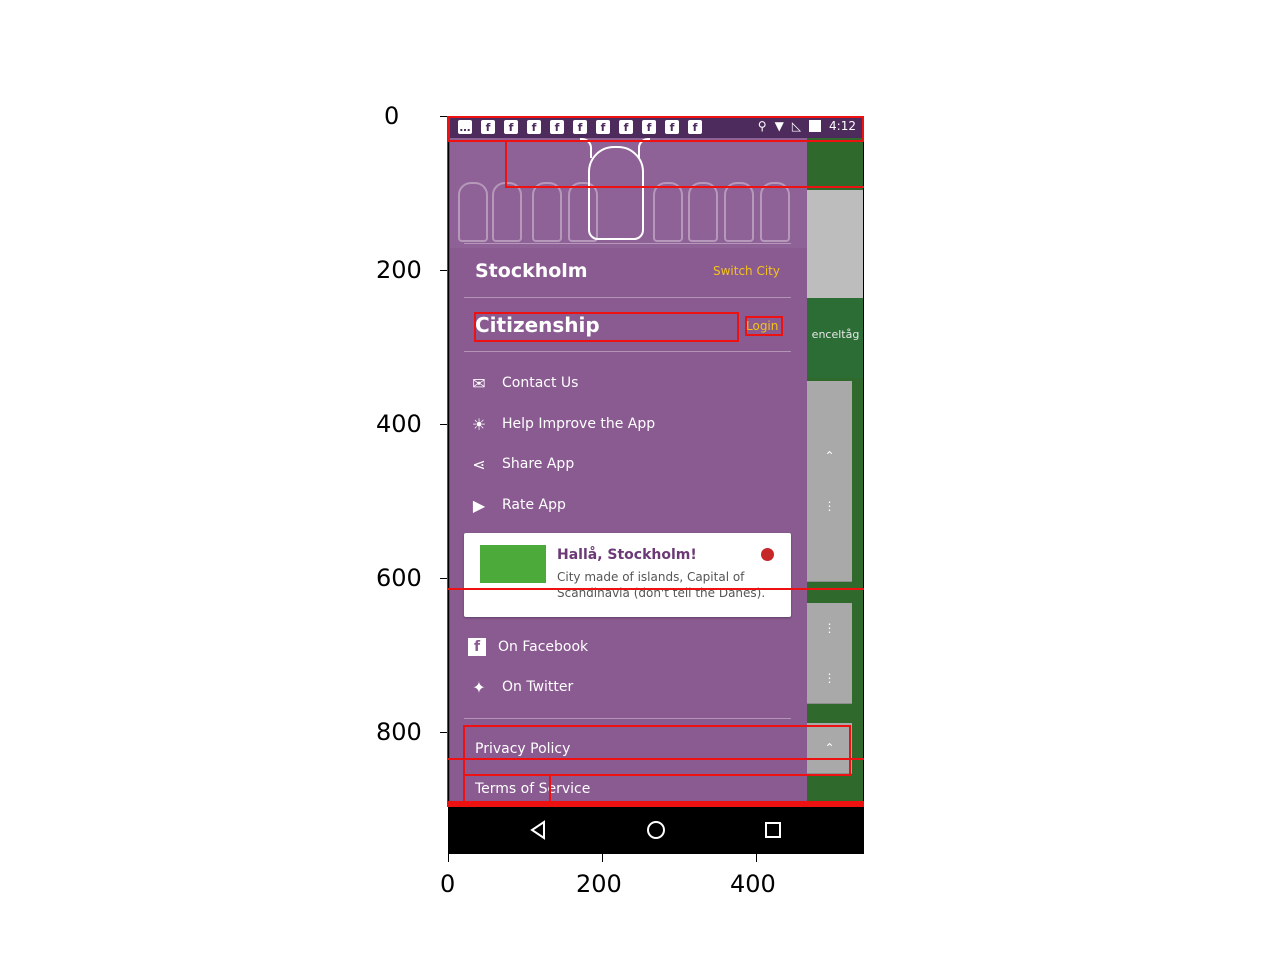  Describe the element at coordinates (522, 749) in the screenshot. I see `privacy-policy-link: Privacy Policy` at that location.